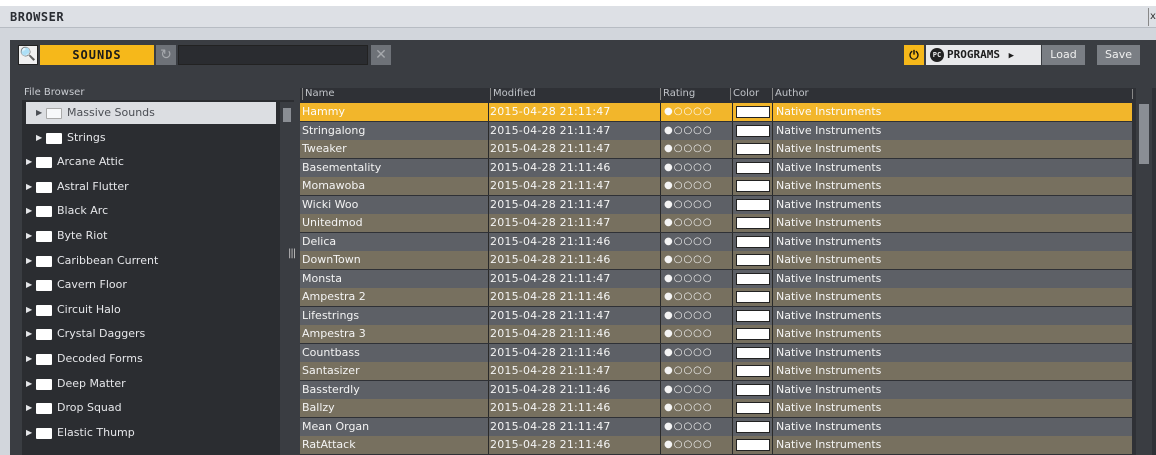 This screenshot has height=455, width=1156. I want to click on folder-item: ▶ Drop Squad, so click(151, 408).